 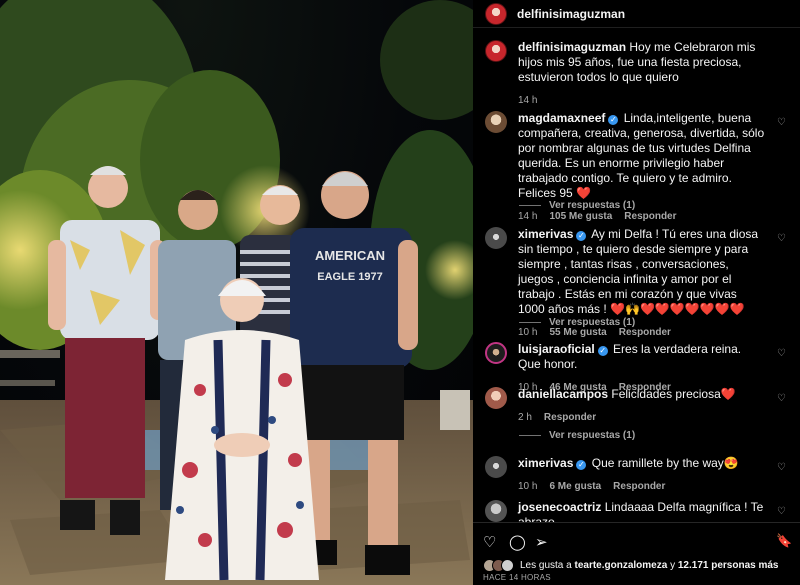 What do you see at coordinates (580, 216) in the screenshot?
I see `comment-likes: 105 Me gusta` at bounding box center [580, 216].